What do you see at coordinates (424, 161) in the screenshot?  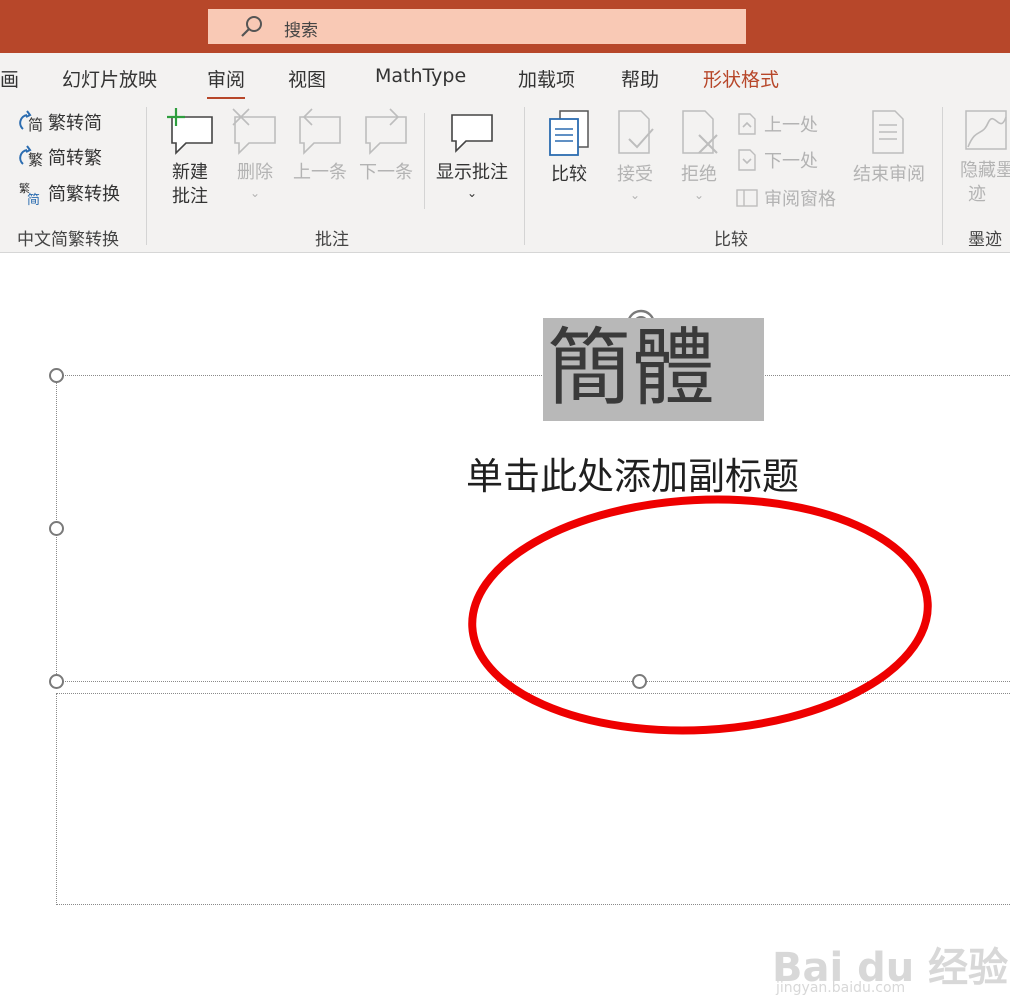 I see `group-inner-separator` at bounding box center [424, 161].